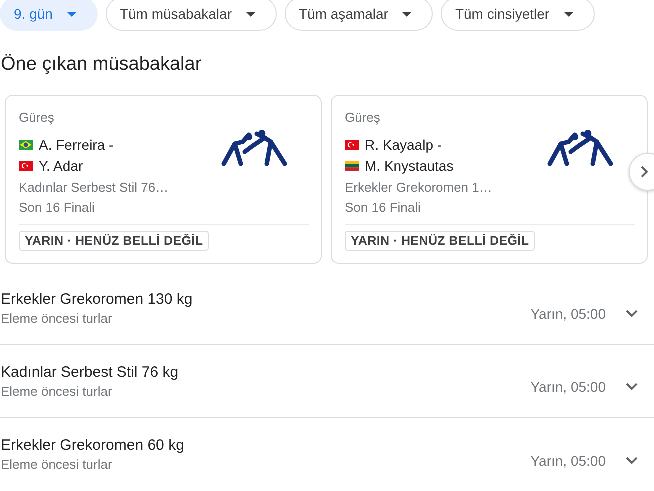  Describe the element at coordinates (97, 299) in the screenshot. I see `event-title: Erkekler Grekoromen 130 kg` at that location.